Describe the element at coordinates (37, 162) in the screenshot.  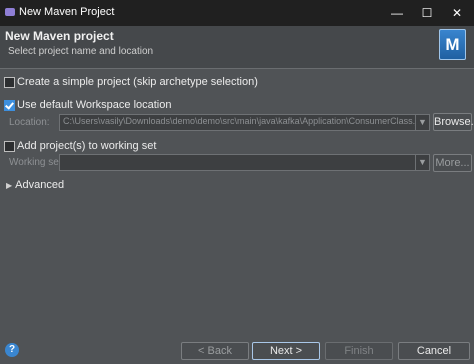
I see `working-set-label: Working set:` at that location.